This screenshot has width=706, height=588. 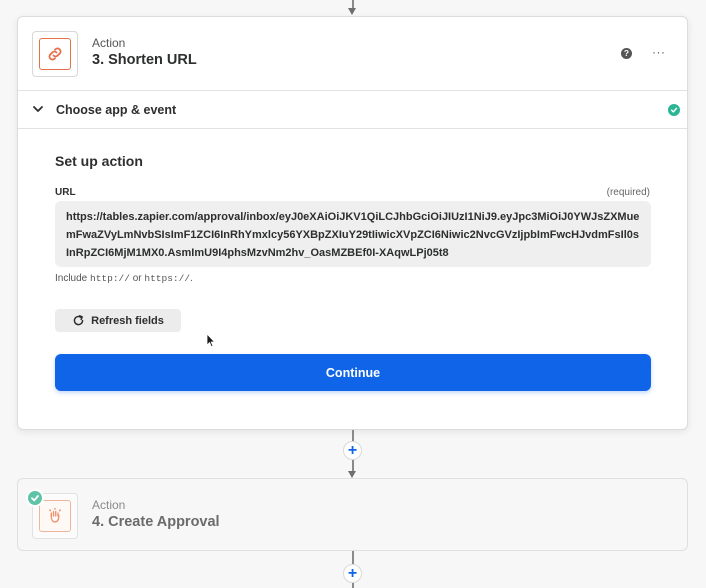 I want to click on more-options-icon: ···, so click(x=659, y=52).